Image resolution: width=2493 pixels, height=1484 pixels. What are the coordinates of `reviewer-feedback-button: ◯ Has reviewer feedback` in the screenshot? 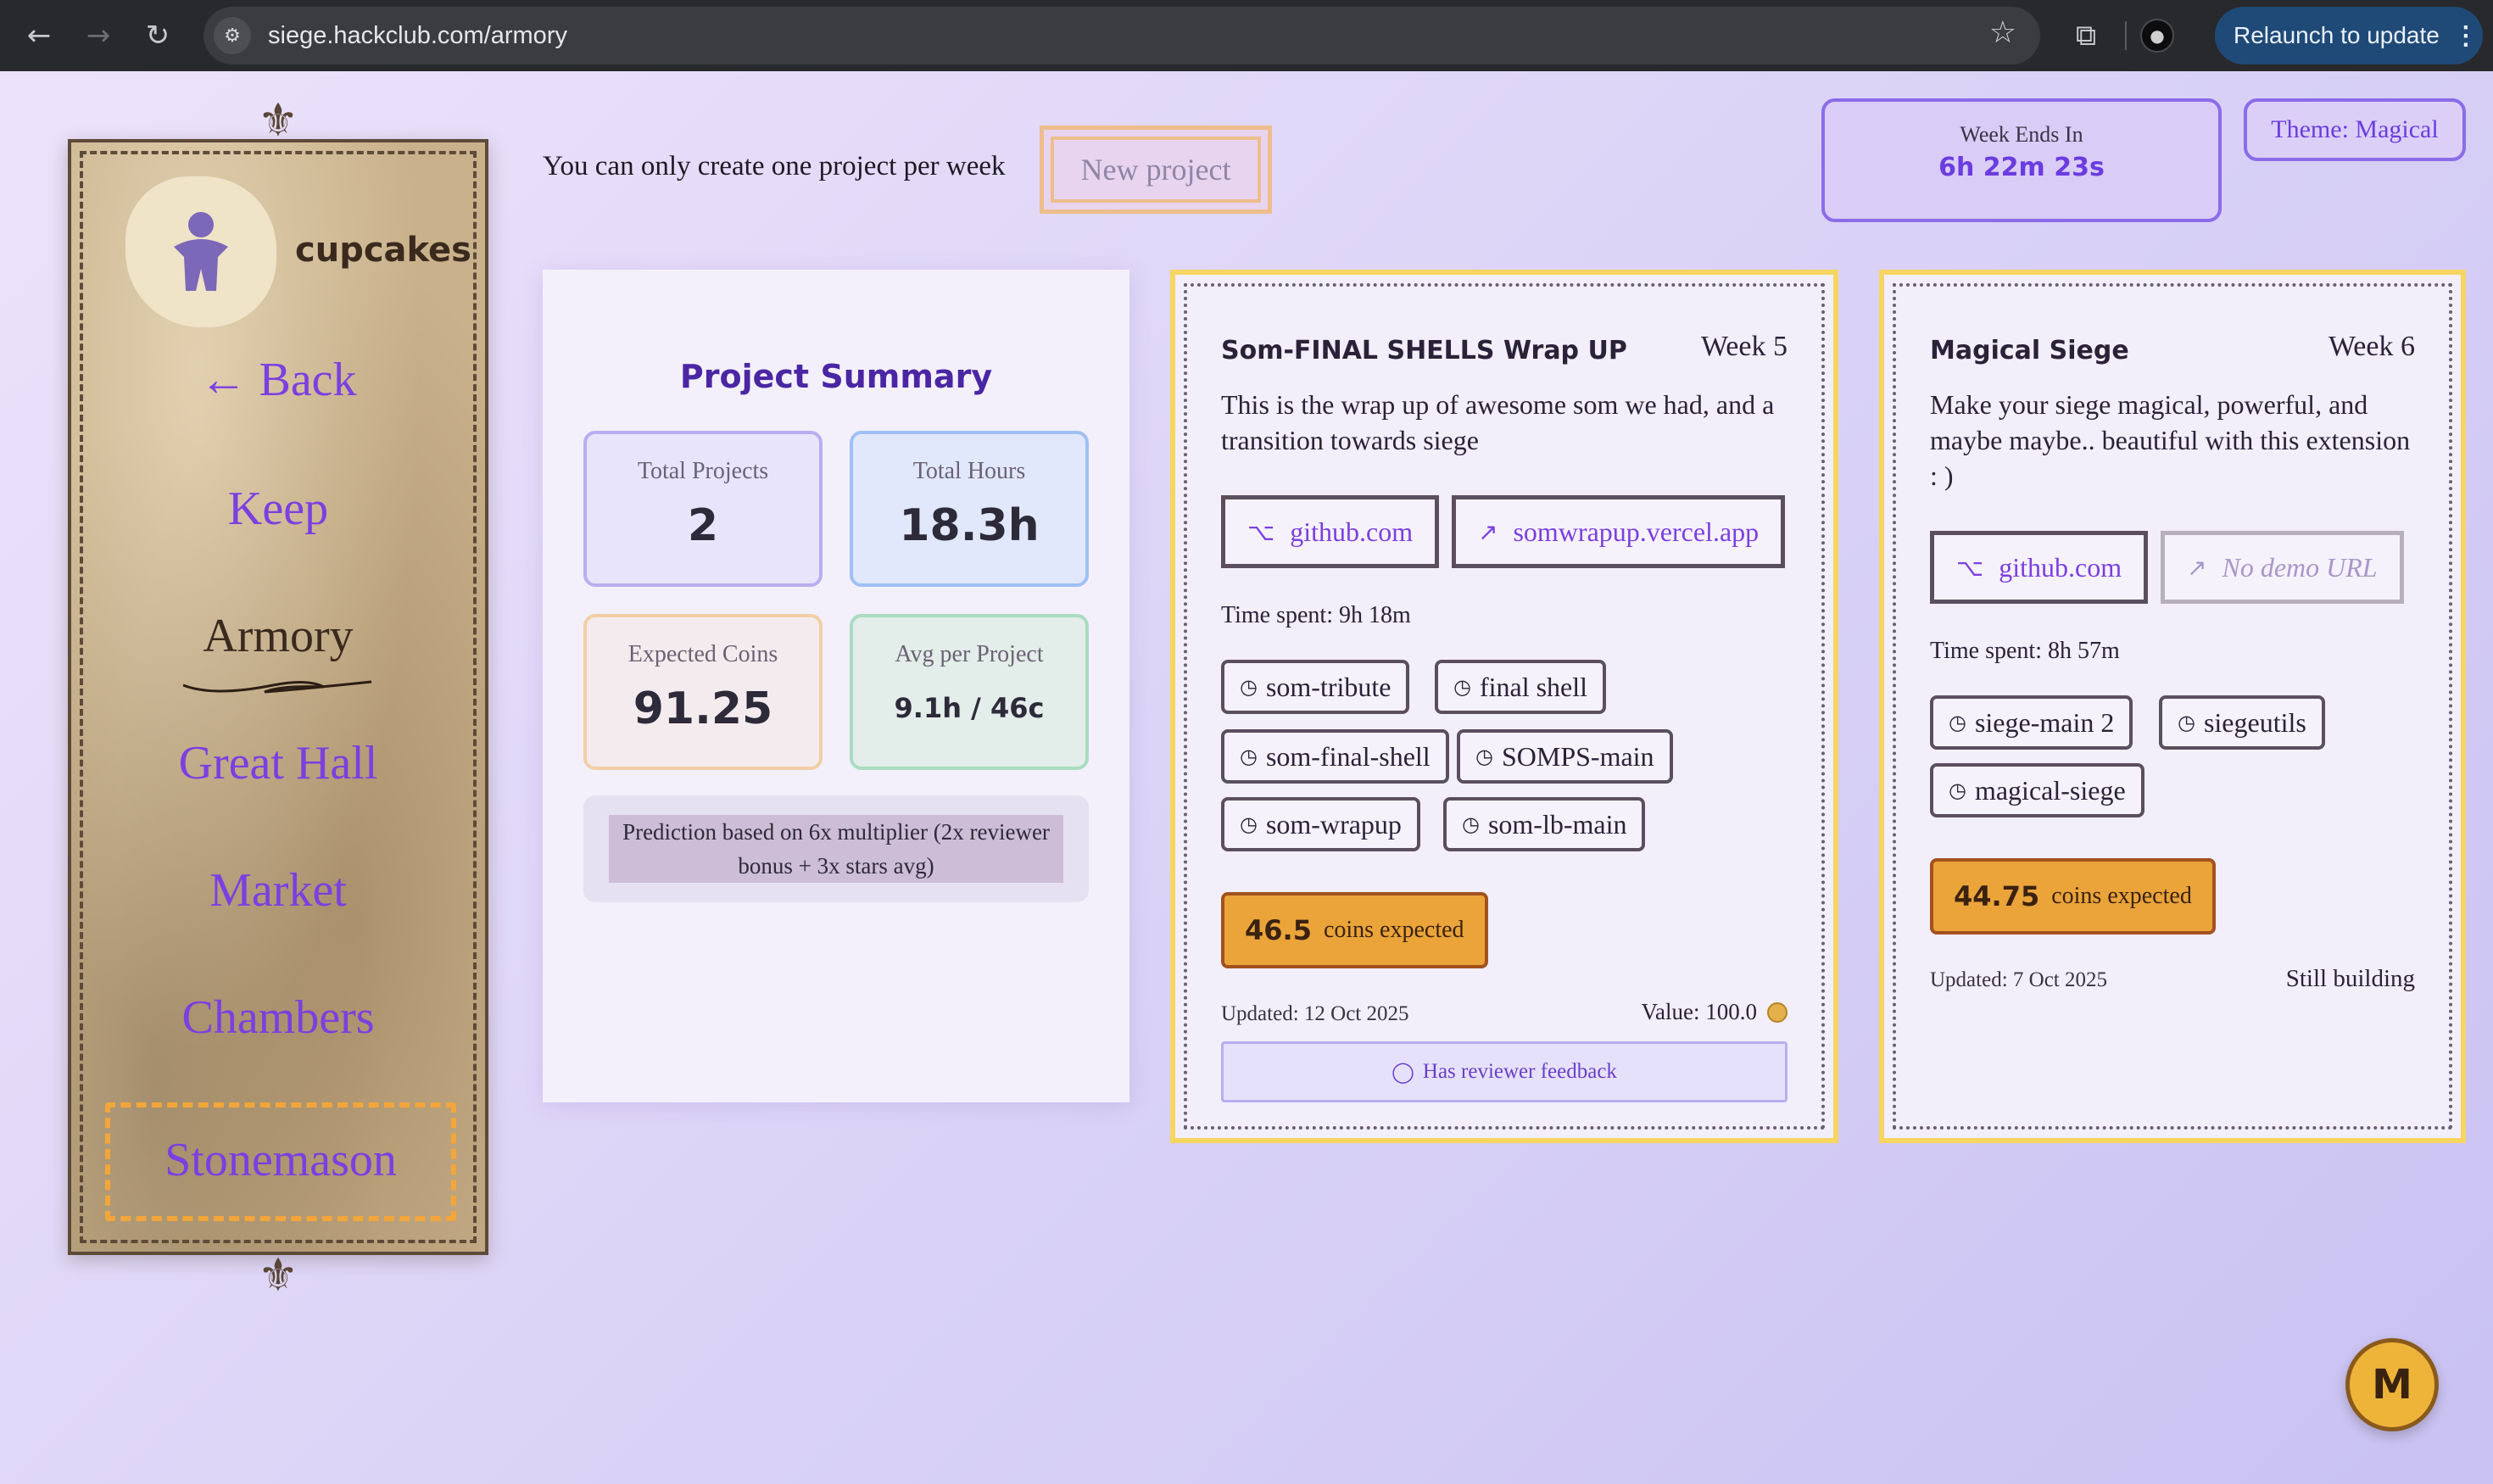 It's located at (1504, 1071).